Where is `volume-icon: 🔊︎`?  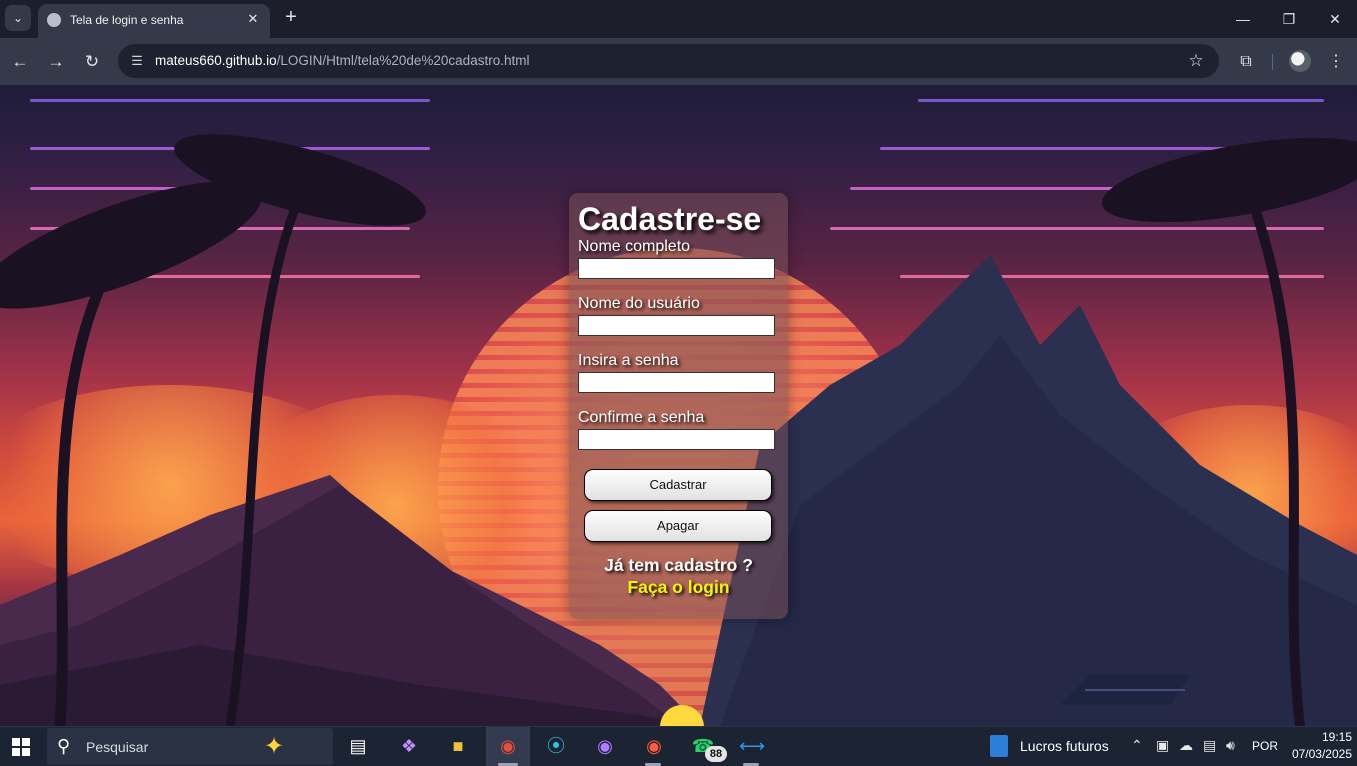 volume-icon: 🔊︎ is located at coordinates (1230, 745).